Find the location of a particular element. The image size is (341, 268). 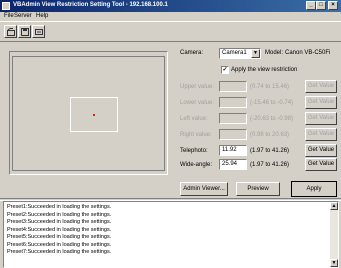

save-settings-icon is located at coordinates (25, 32).